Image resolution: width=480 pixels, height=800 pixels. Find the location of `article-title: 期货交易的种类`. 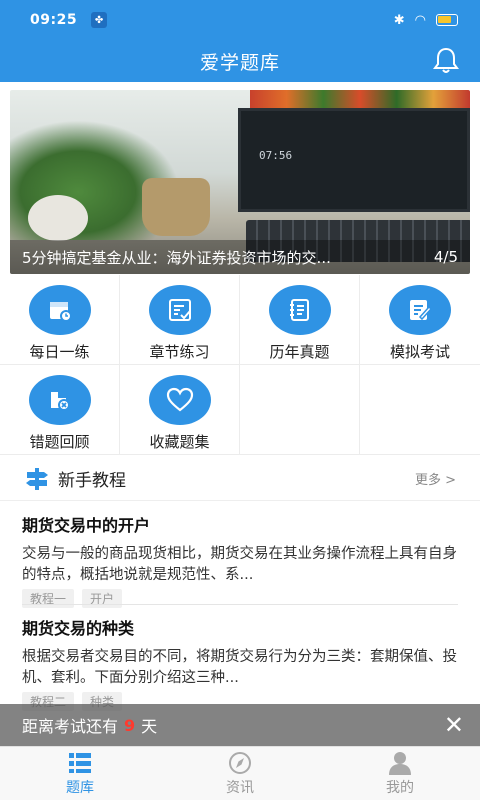

article-title: 期货交易的种类 is located at coordinates (78, 628).